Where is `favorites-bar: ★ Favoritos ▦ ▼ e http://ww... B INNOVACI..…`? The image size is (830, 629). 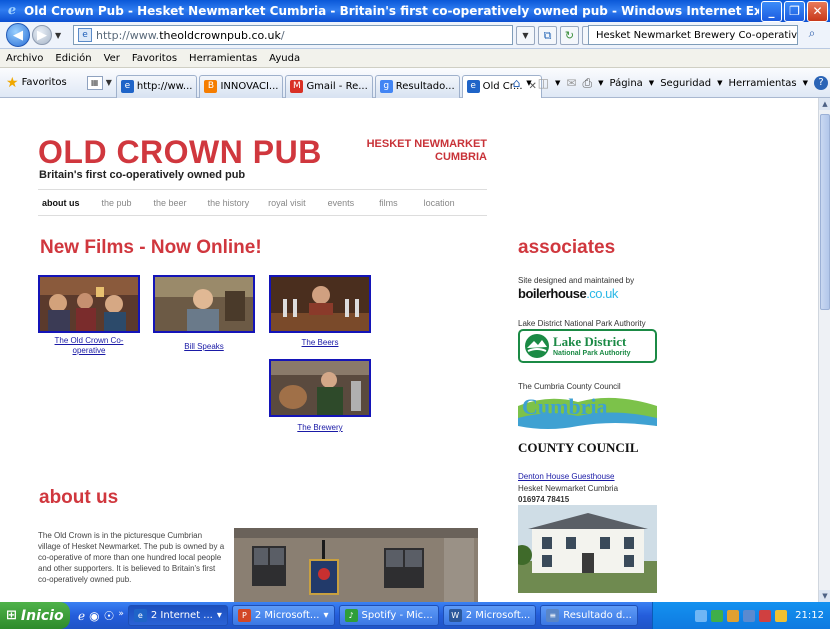 favorites-bar: ★ Favoritos ▦ ▼ e http://ww... B INNOVACI..… is located at coordinates (415, 83).